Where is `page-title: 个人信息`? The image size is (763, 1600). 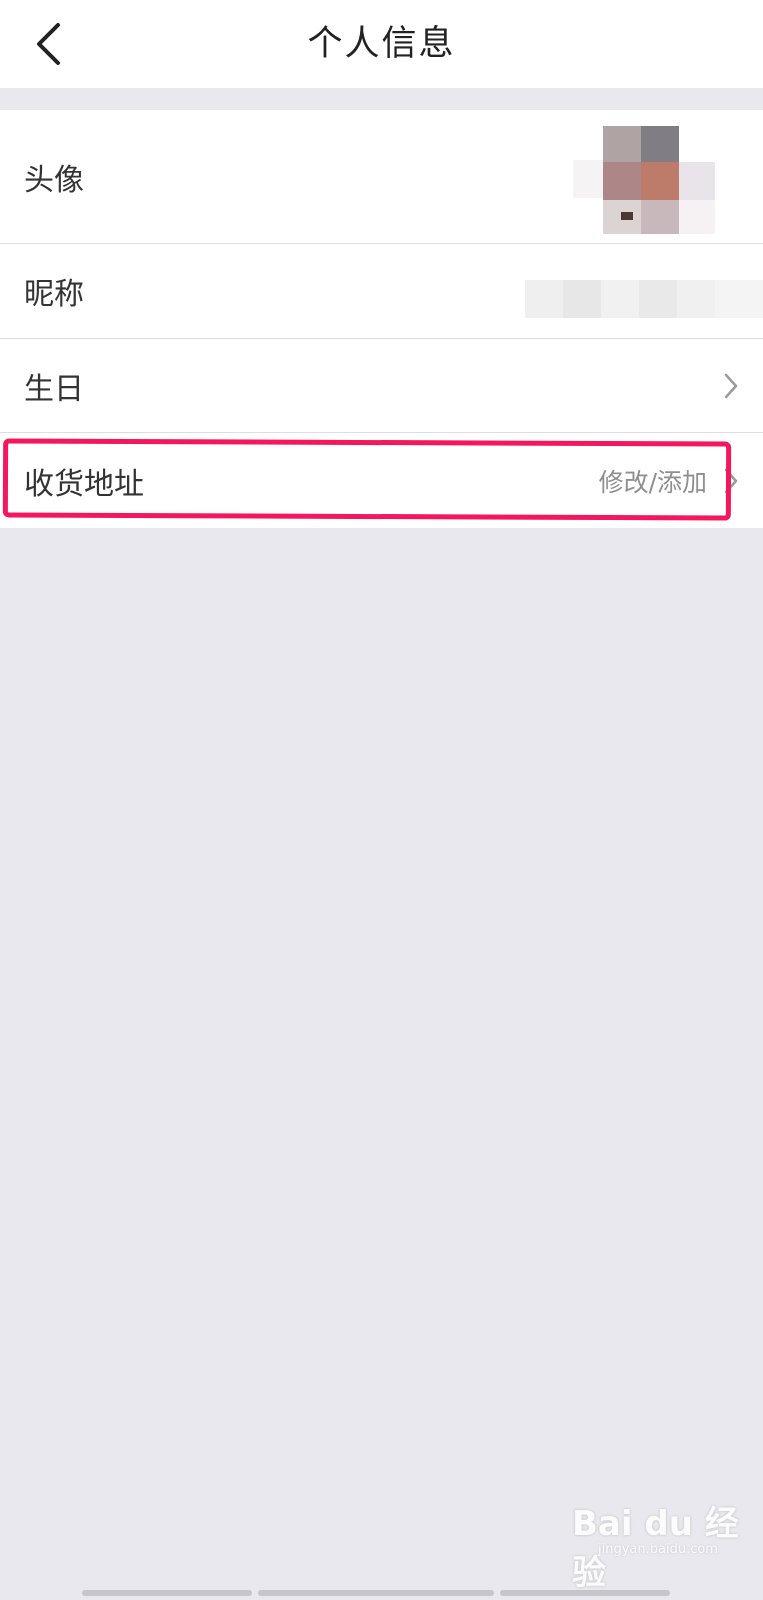 page-title: 个人信息 is located at coordinates (381, 44).